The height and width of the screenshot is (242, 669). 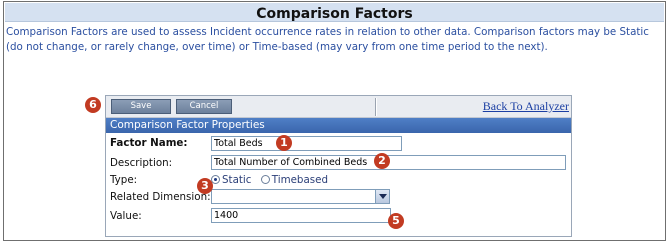 What do you see at coordinates (300, 180) in the screenshot?
I see `timebased-radio-label: Timebased` at bounding box center [300, 180].